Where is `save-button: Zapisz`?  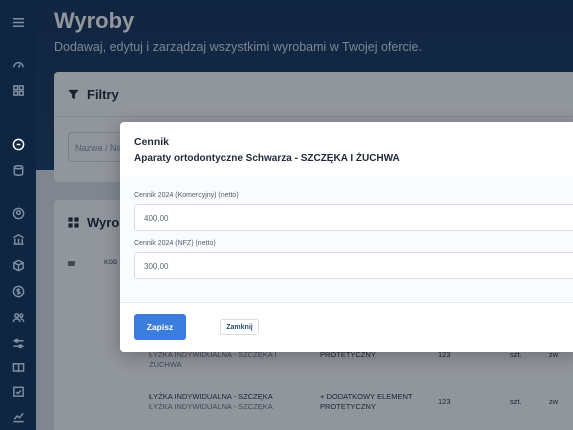 save-button: Zapisz is located at coordinates (160, 327).